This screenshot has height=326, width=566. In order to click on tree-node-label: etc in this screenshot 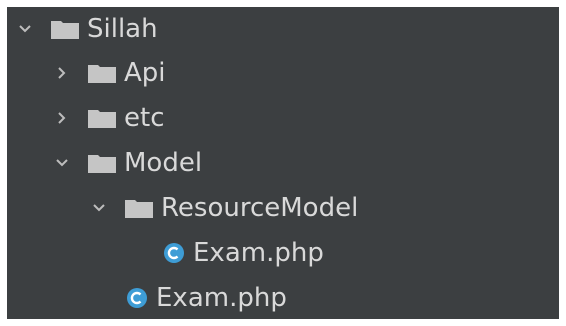, I will do `click(144, 118)`.